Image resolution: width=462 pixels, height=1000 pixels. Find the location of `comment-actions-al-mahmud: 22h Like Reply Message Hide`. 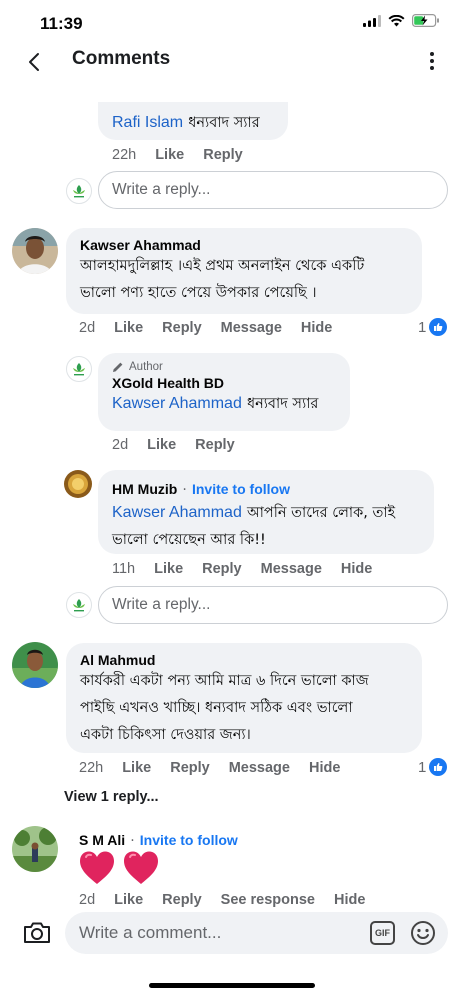

comment-actions-al-mahmud: 22h Like Reply Message Hide is located at coordinates (209, 768).